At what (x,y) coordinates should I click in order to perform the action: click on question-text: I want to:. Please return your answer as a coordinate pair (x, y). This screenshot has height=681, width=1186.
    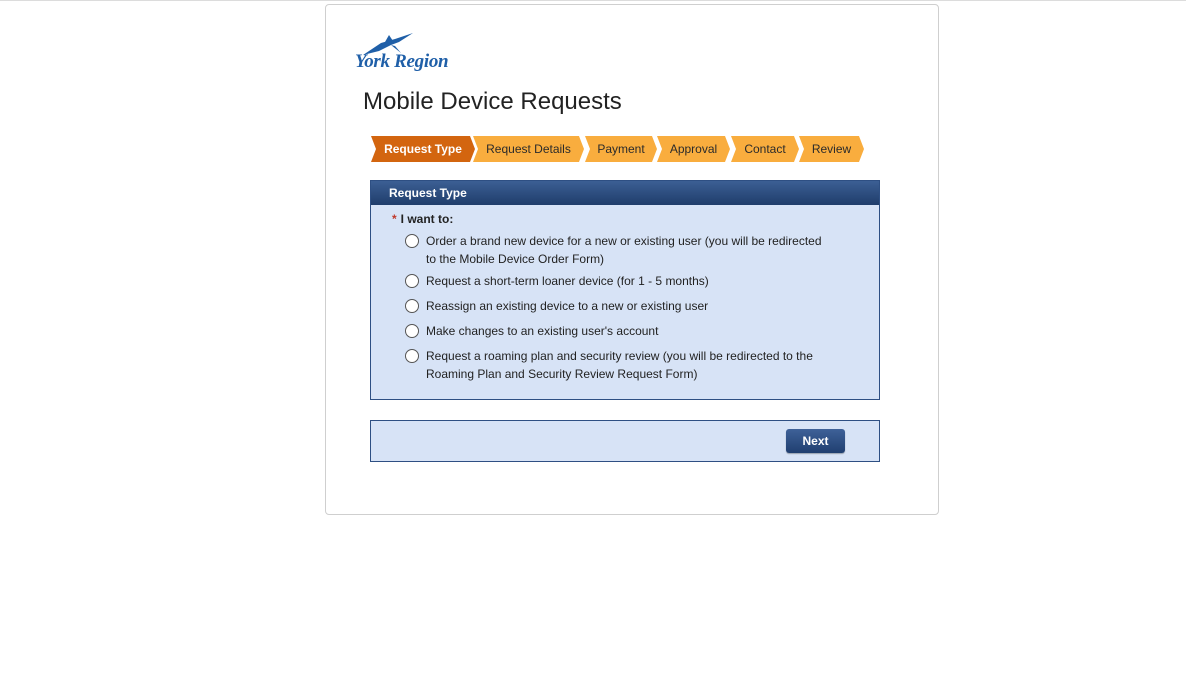
    Looking at the image, I should click on (427, 219).